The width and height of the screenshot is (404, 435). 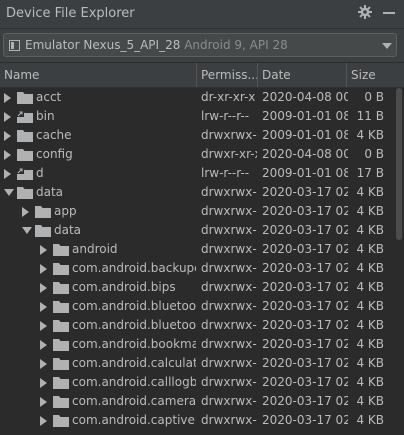 I want to click on minimize-icon, so click(x=389, y=13).